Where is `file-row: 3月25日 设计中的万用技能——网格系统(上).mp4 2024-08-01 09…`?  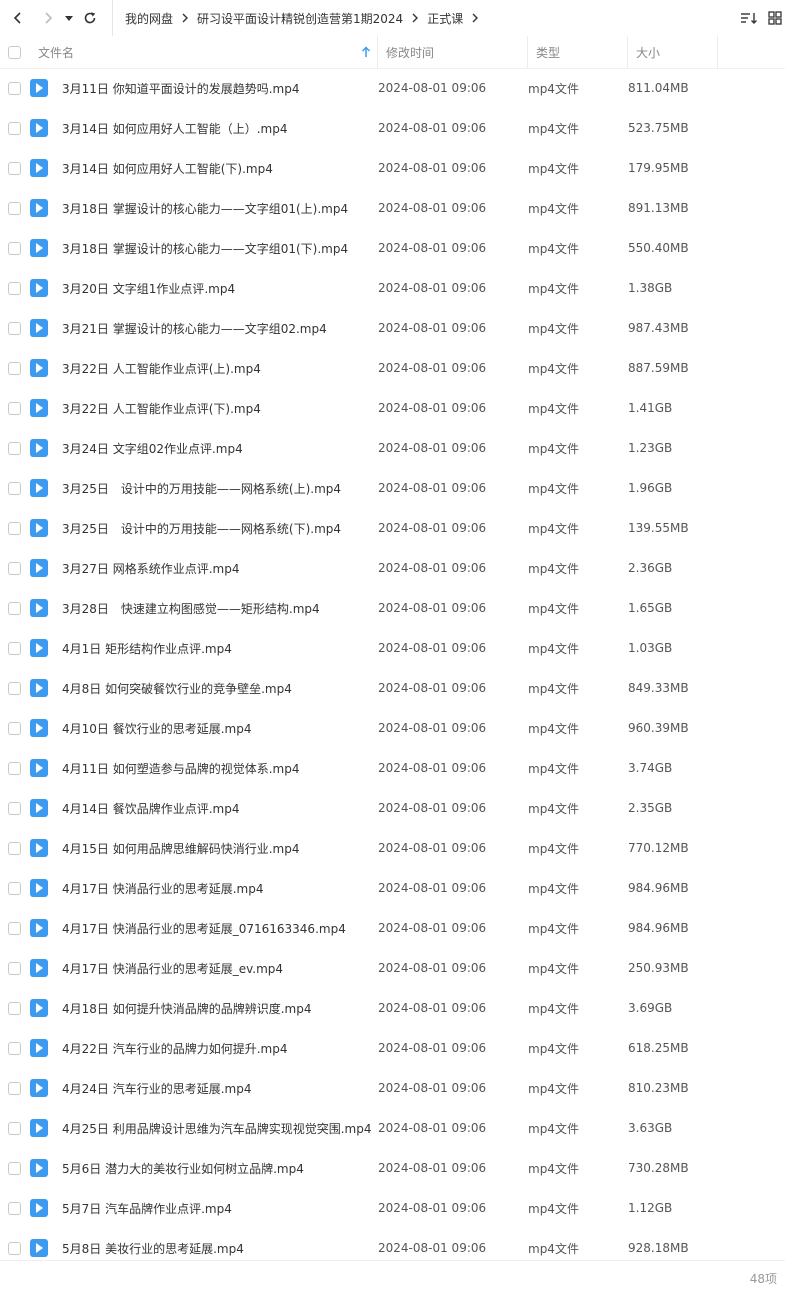 file-row: 3月25日 设计中的万用技能——网格系统(上).mp4 2024-08-01 09… is located at coordinates (392, 488).